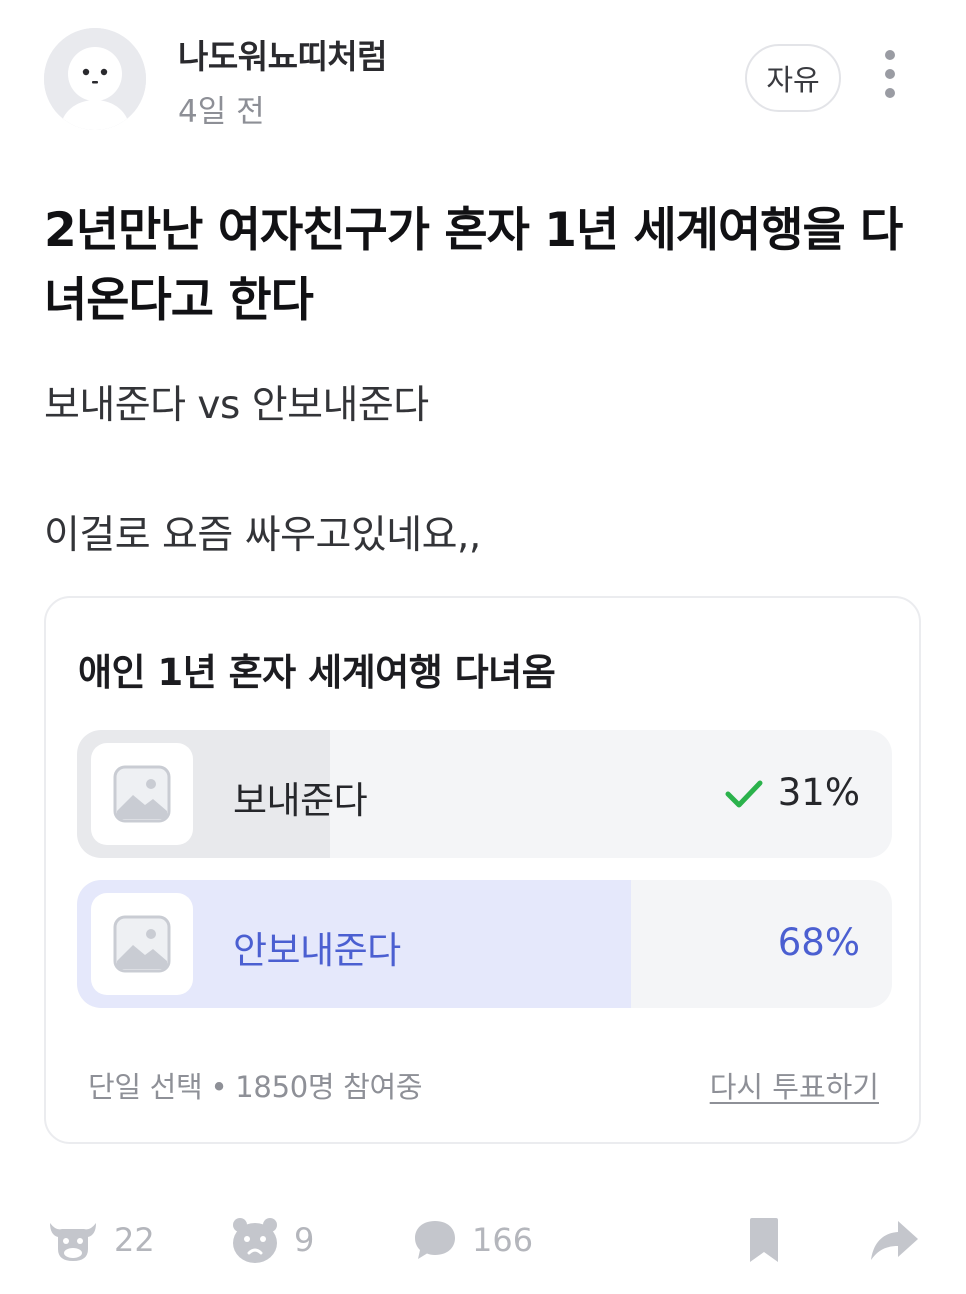 The image size is (966, 1294). Describe the element at coordinates (236, 405) in the screenshot. I see `post-body-line: 보내준다 vs 안보내준다` at that location.